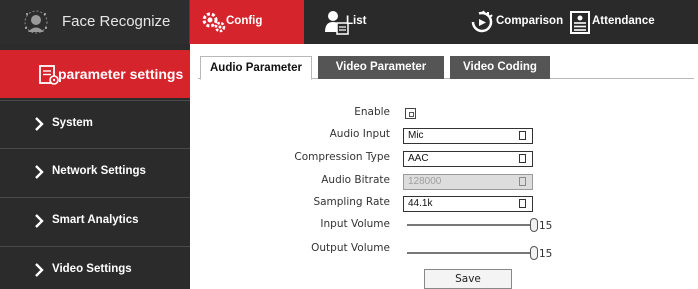 This screenshot has height=289, width=698. What do you see at coordinates (355, 224) in the screenshot?
I see `input-volume-label: Input Volume` at bounding box center [355, 224].